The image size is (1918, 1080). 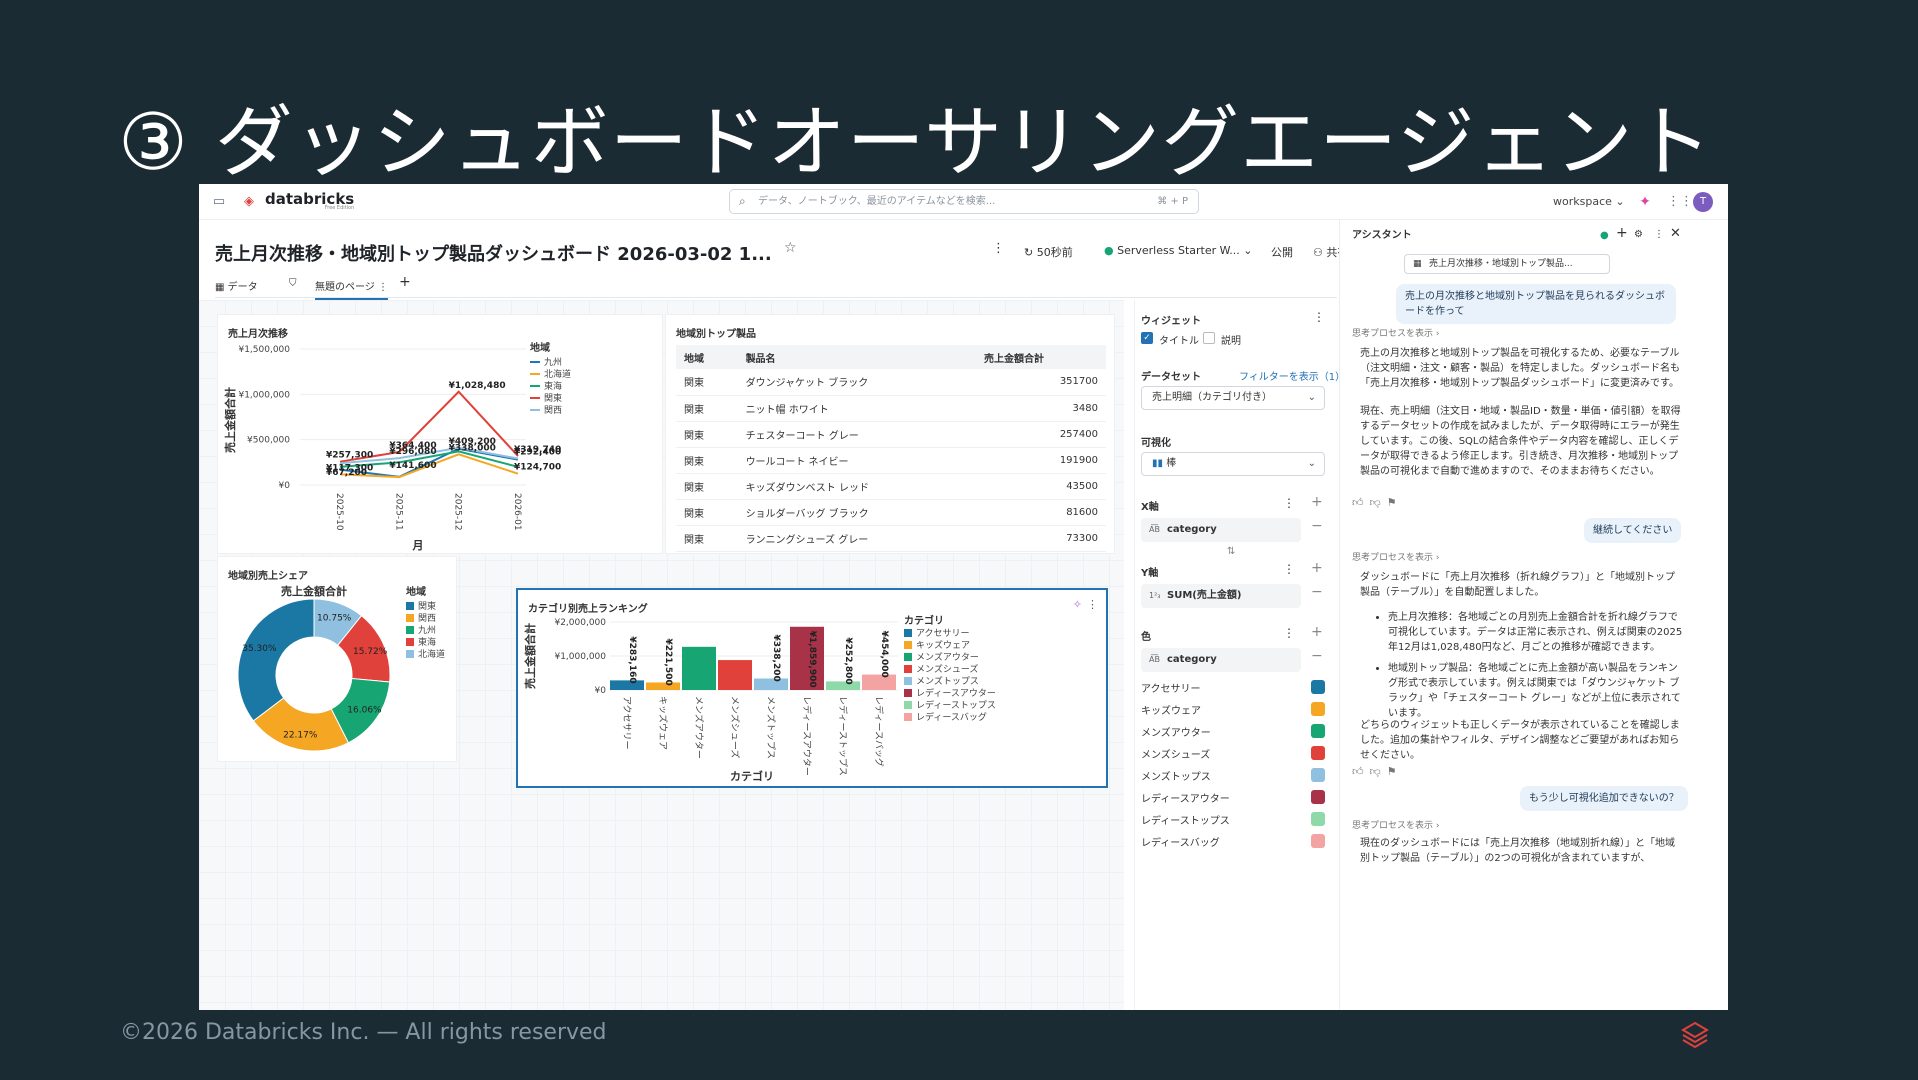 I want to click on user-message: 売上の月次推移と地域別トップ製品を見られるダッシュボードを作って, so click(x=1536, y=304).